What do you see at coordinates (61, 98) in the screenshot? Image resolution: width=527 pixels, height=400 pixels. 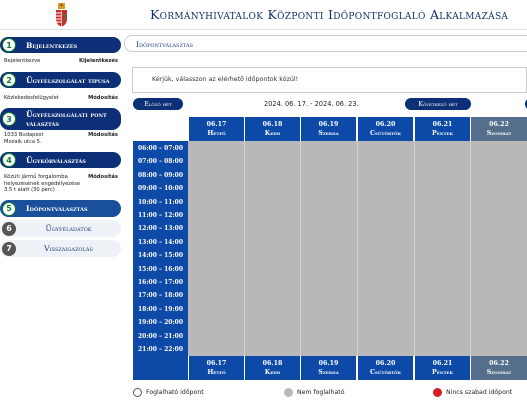 I see `service-type-summary: Közlekedésfelügyelet Módosítás` at bounding box center [61, 98].